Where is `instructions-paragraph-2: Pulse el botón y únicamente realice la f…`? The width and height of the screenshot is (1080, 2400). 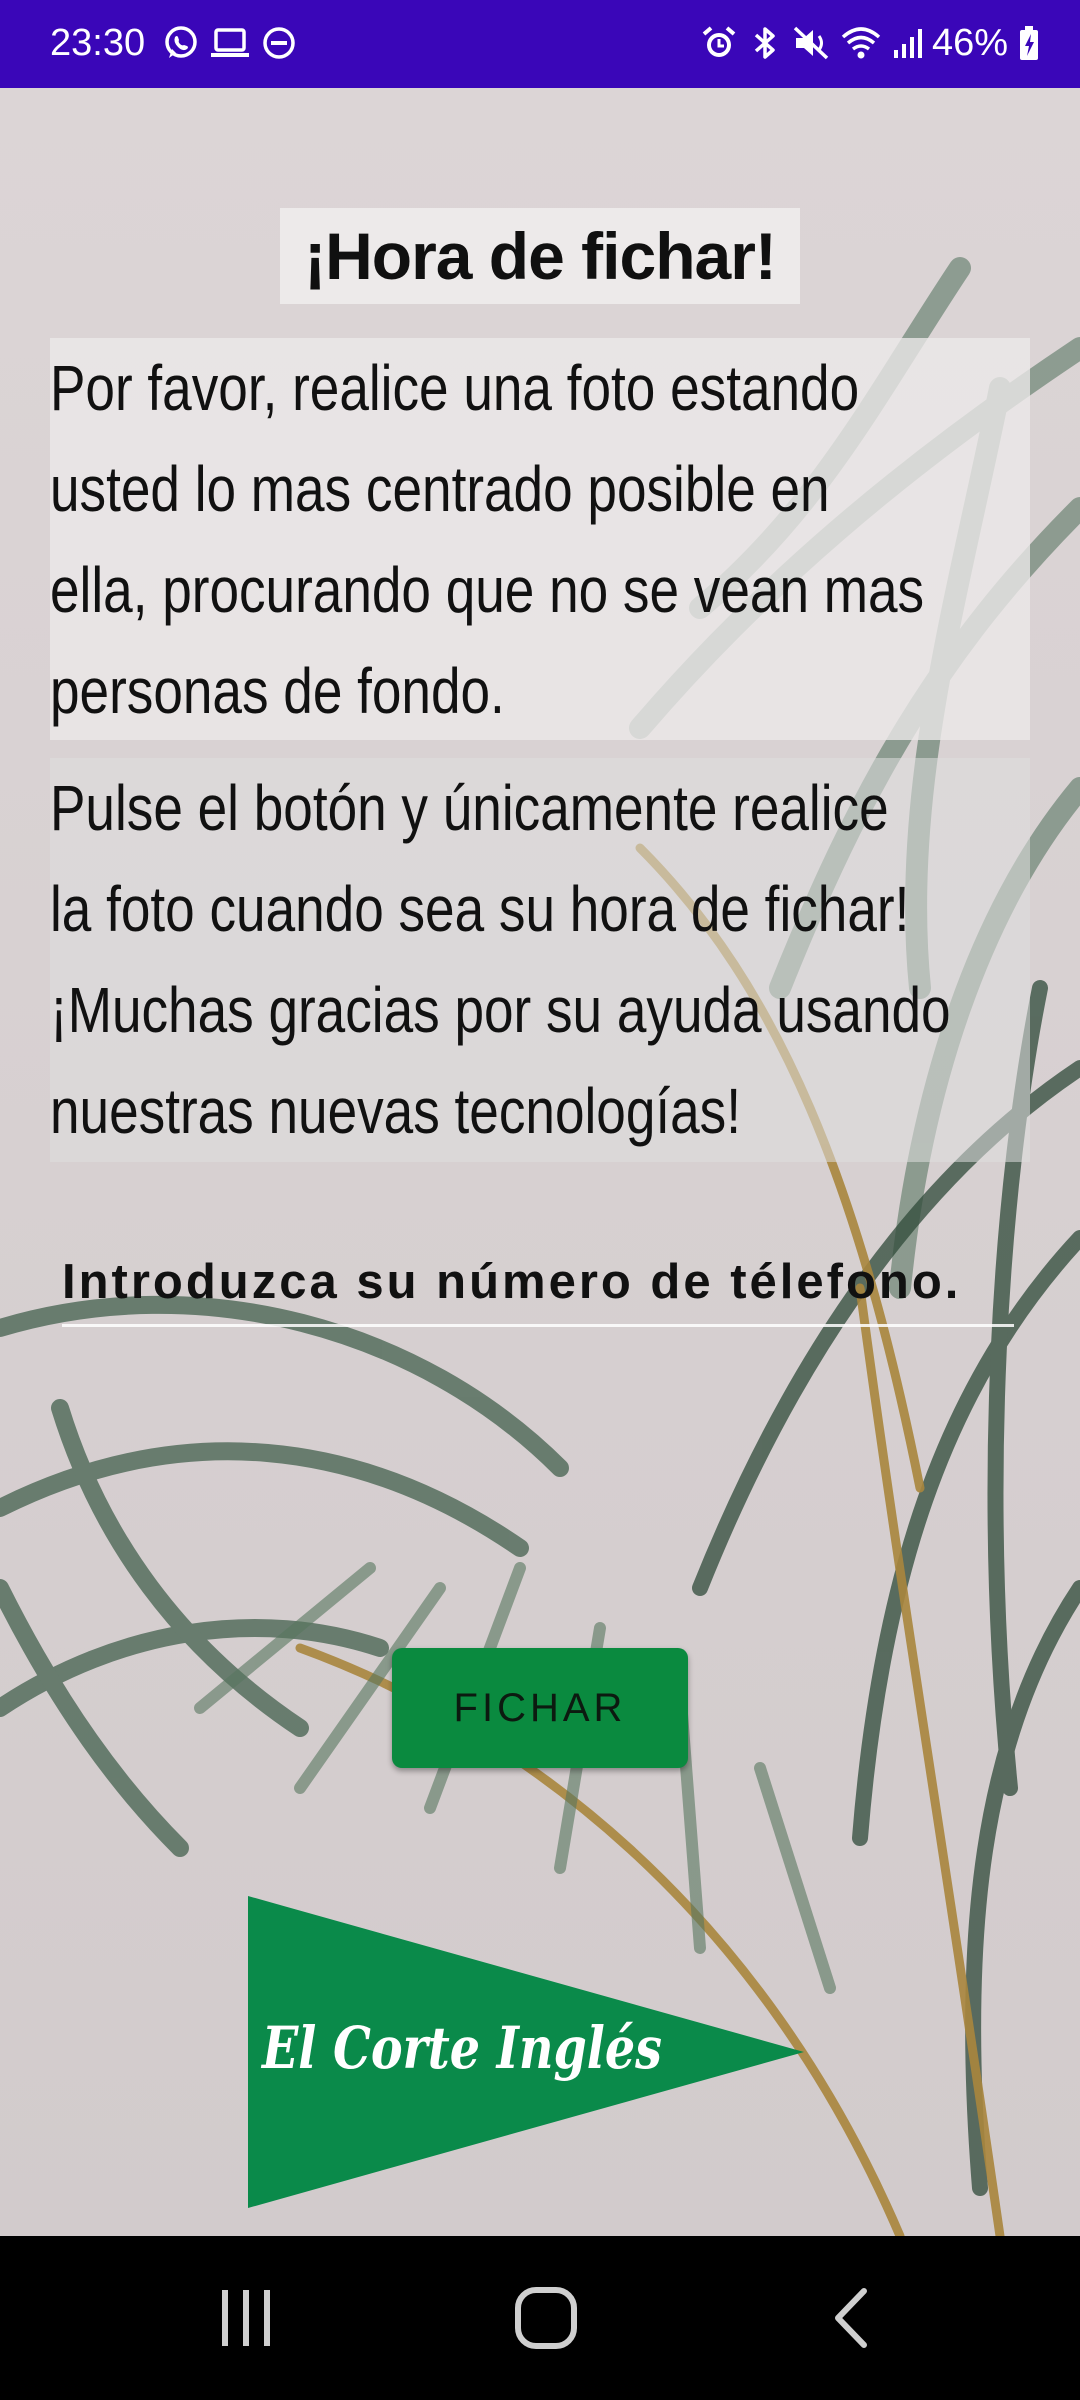 instructions-paragraph-2: Pulse el botón y únicamente realice la f… is located at coordinates (500, 959).